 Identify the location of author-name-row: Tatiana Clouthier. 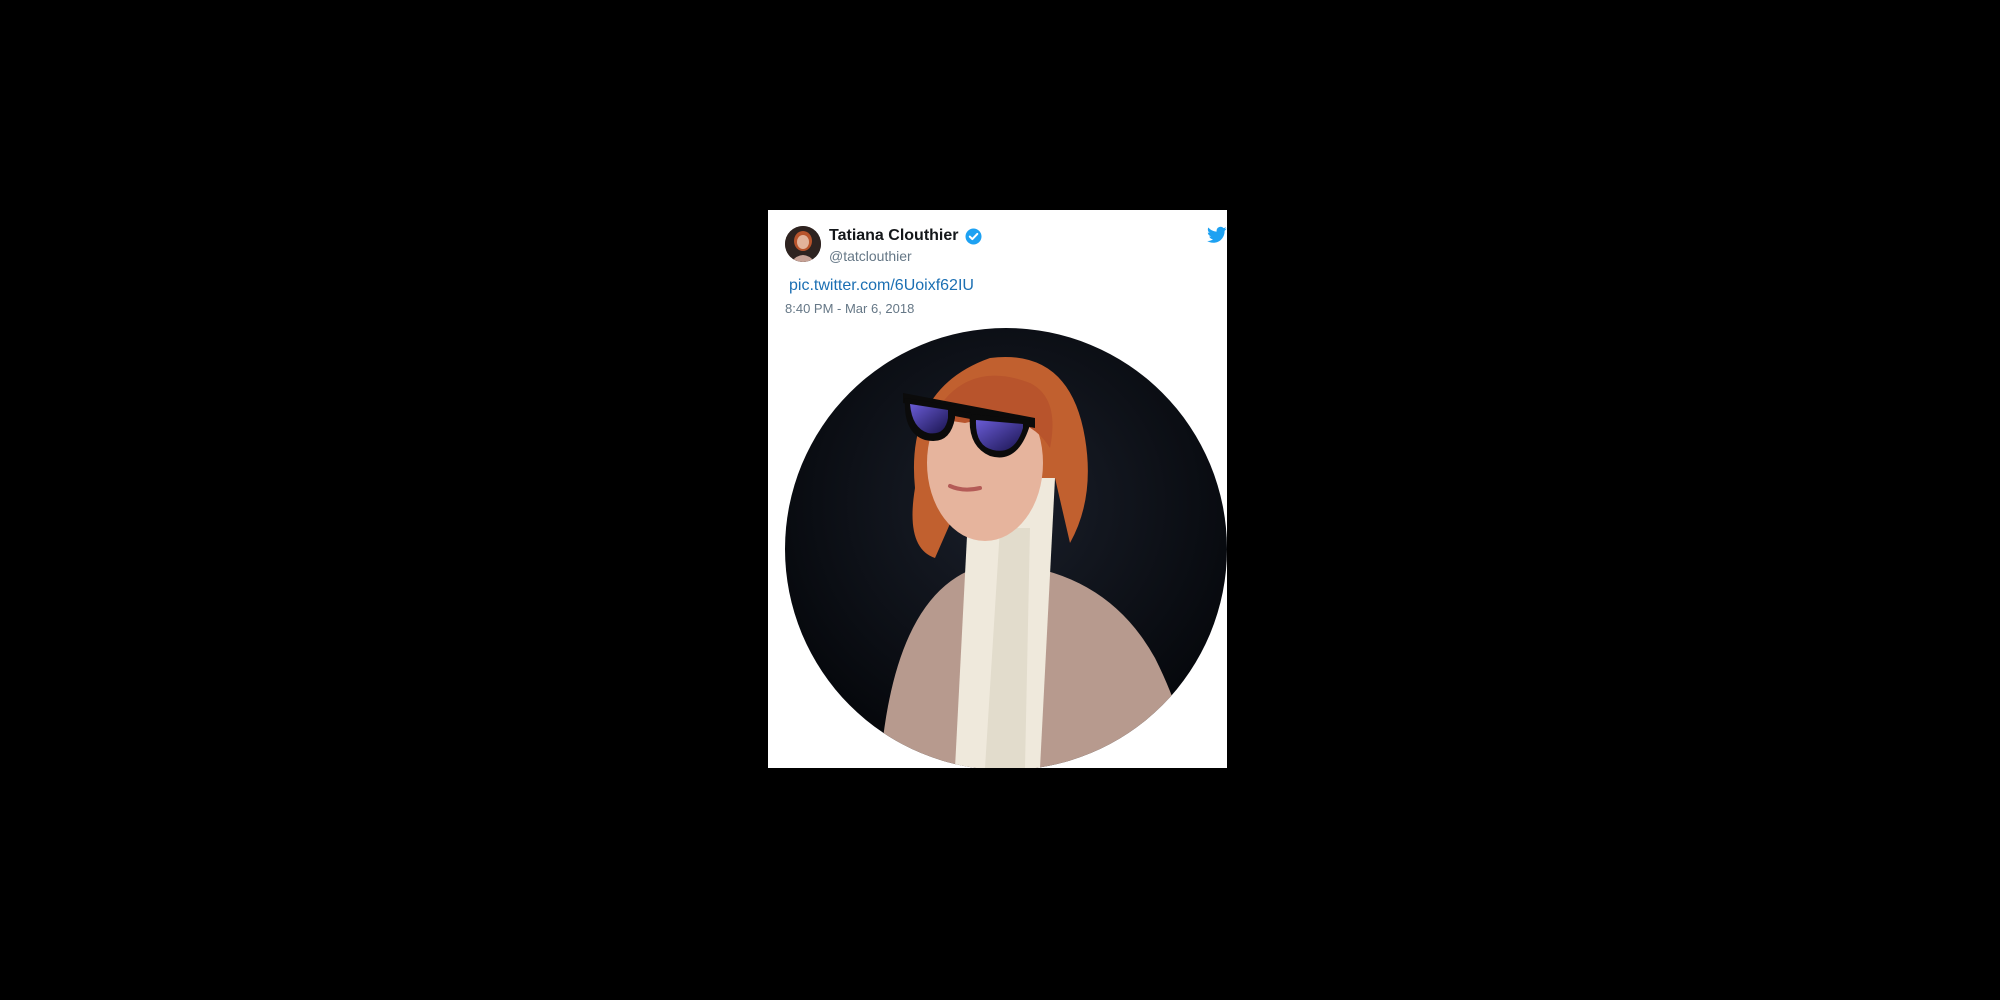
(905, 236).